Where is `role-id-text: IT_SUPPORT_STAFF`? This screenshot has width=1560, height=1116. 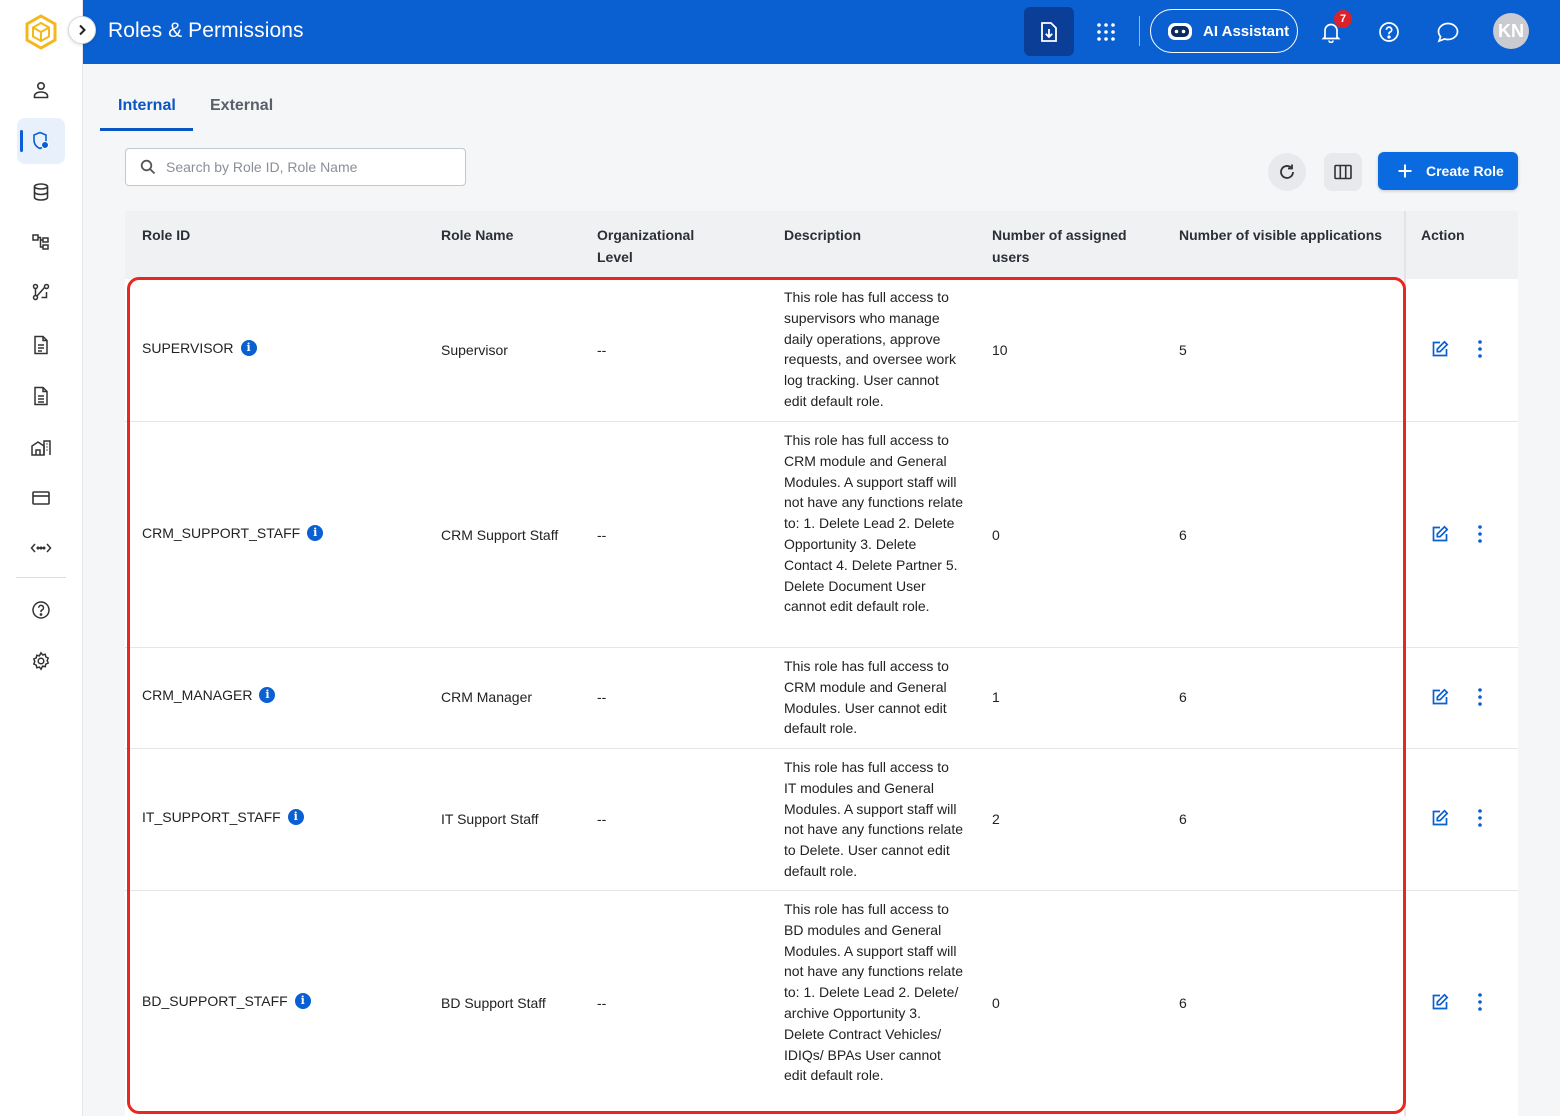
role-id-text: IT_SUPPORT_STAFF is located at coordinates (211, 817).